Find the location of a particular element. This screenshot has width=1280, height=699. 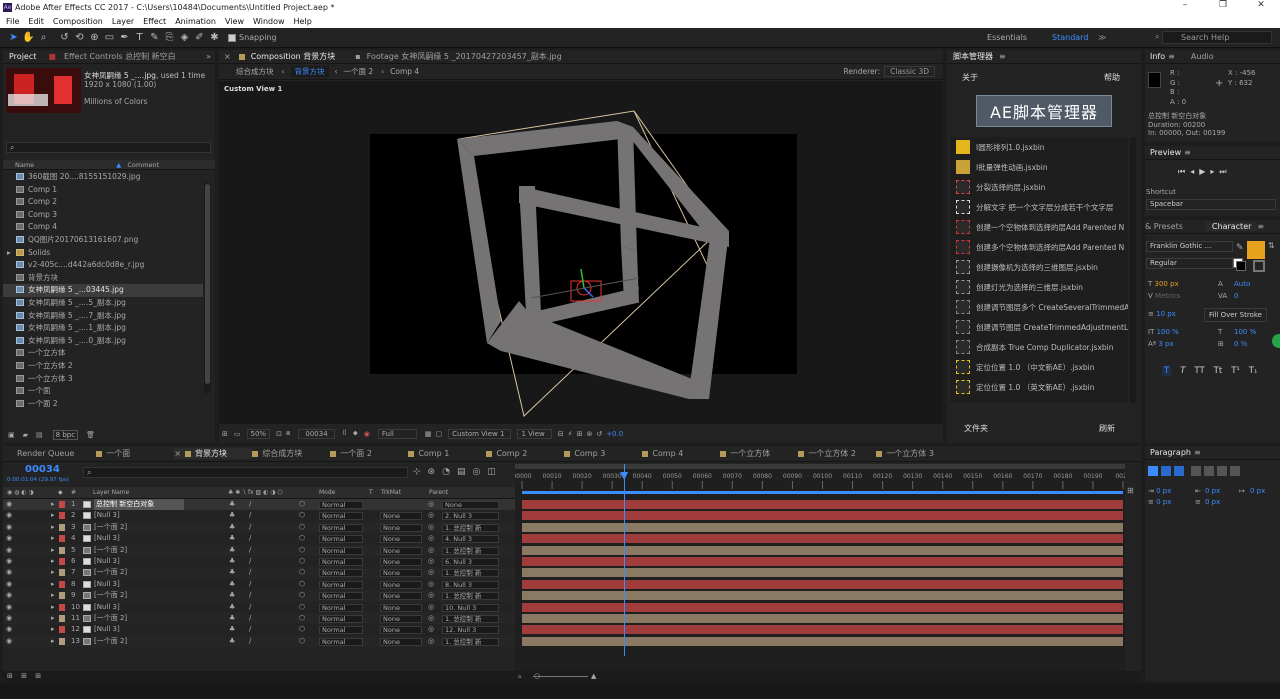

layer-row: ◉ ▸ 9 [一个面 2] ♣ ∕ ⬡ Normal None ◎ 1. 总控制 新 is located at coordinates (260, 596).